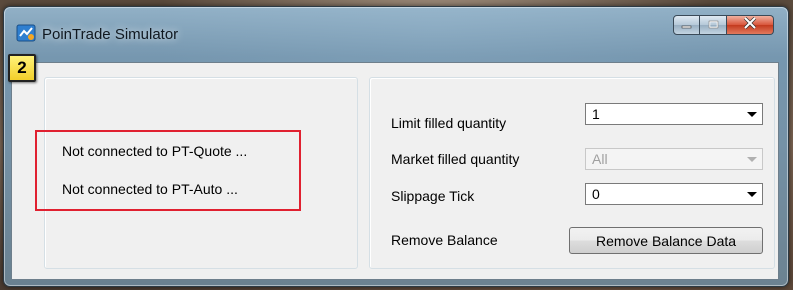  Describe the element at coordinates (596, 114) in the screenshot. I see `limit-filled-quantity-value: 1` at that location.